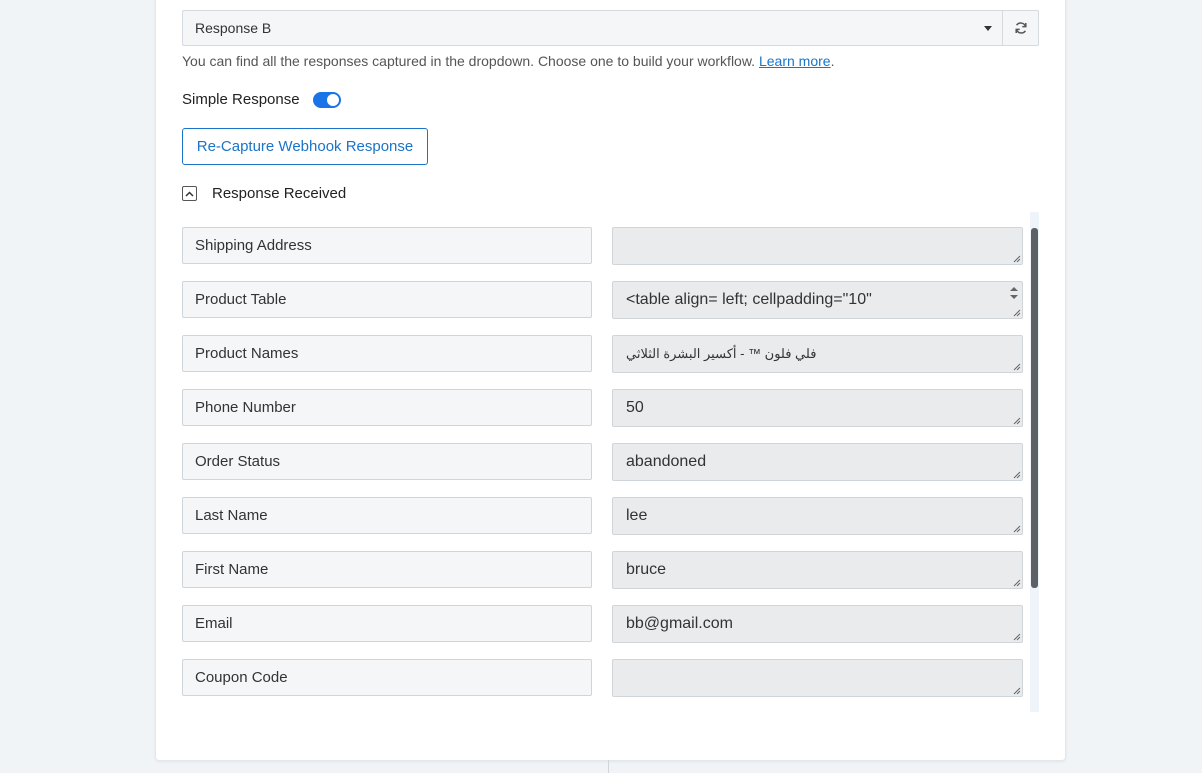 Image resolution: width=1202 pixels, height=773 pixels. What do you see at coordinates (279, 193) in the screenshot?
I see `response-received-label: Response Received` at bounding box center [279, 193].